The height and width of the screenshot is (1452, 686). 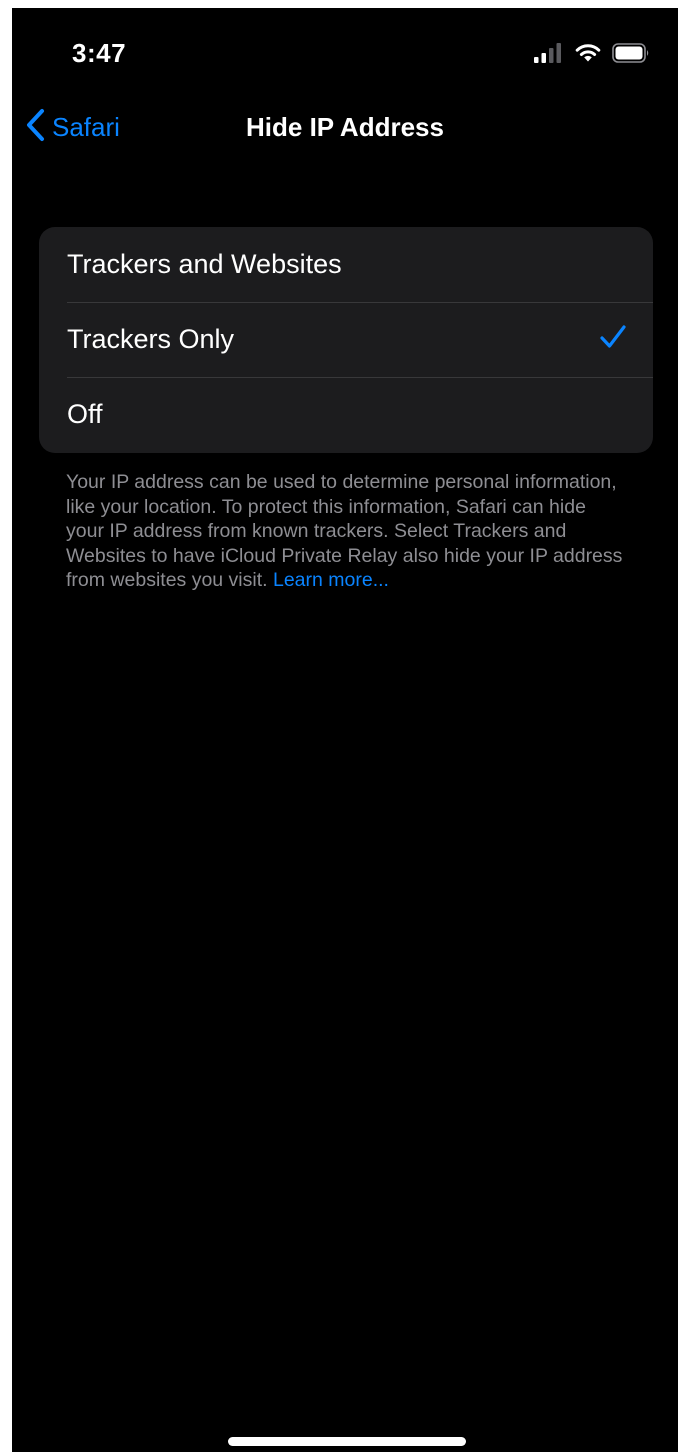 I want to click on status-icons, so click(x=592, y=55).